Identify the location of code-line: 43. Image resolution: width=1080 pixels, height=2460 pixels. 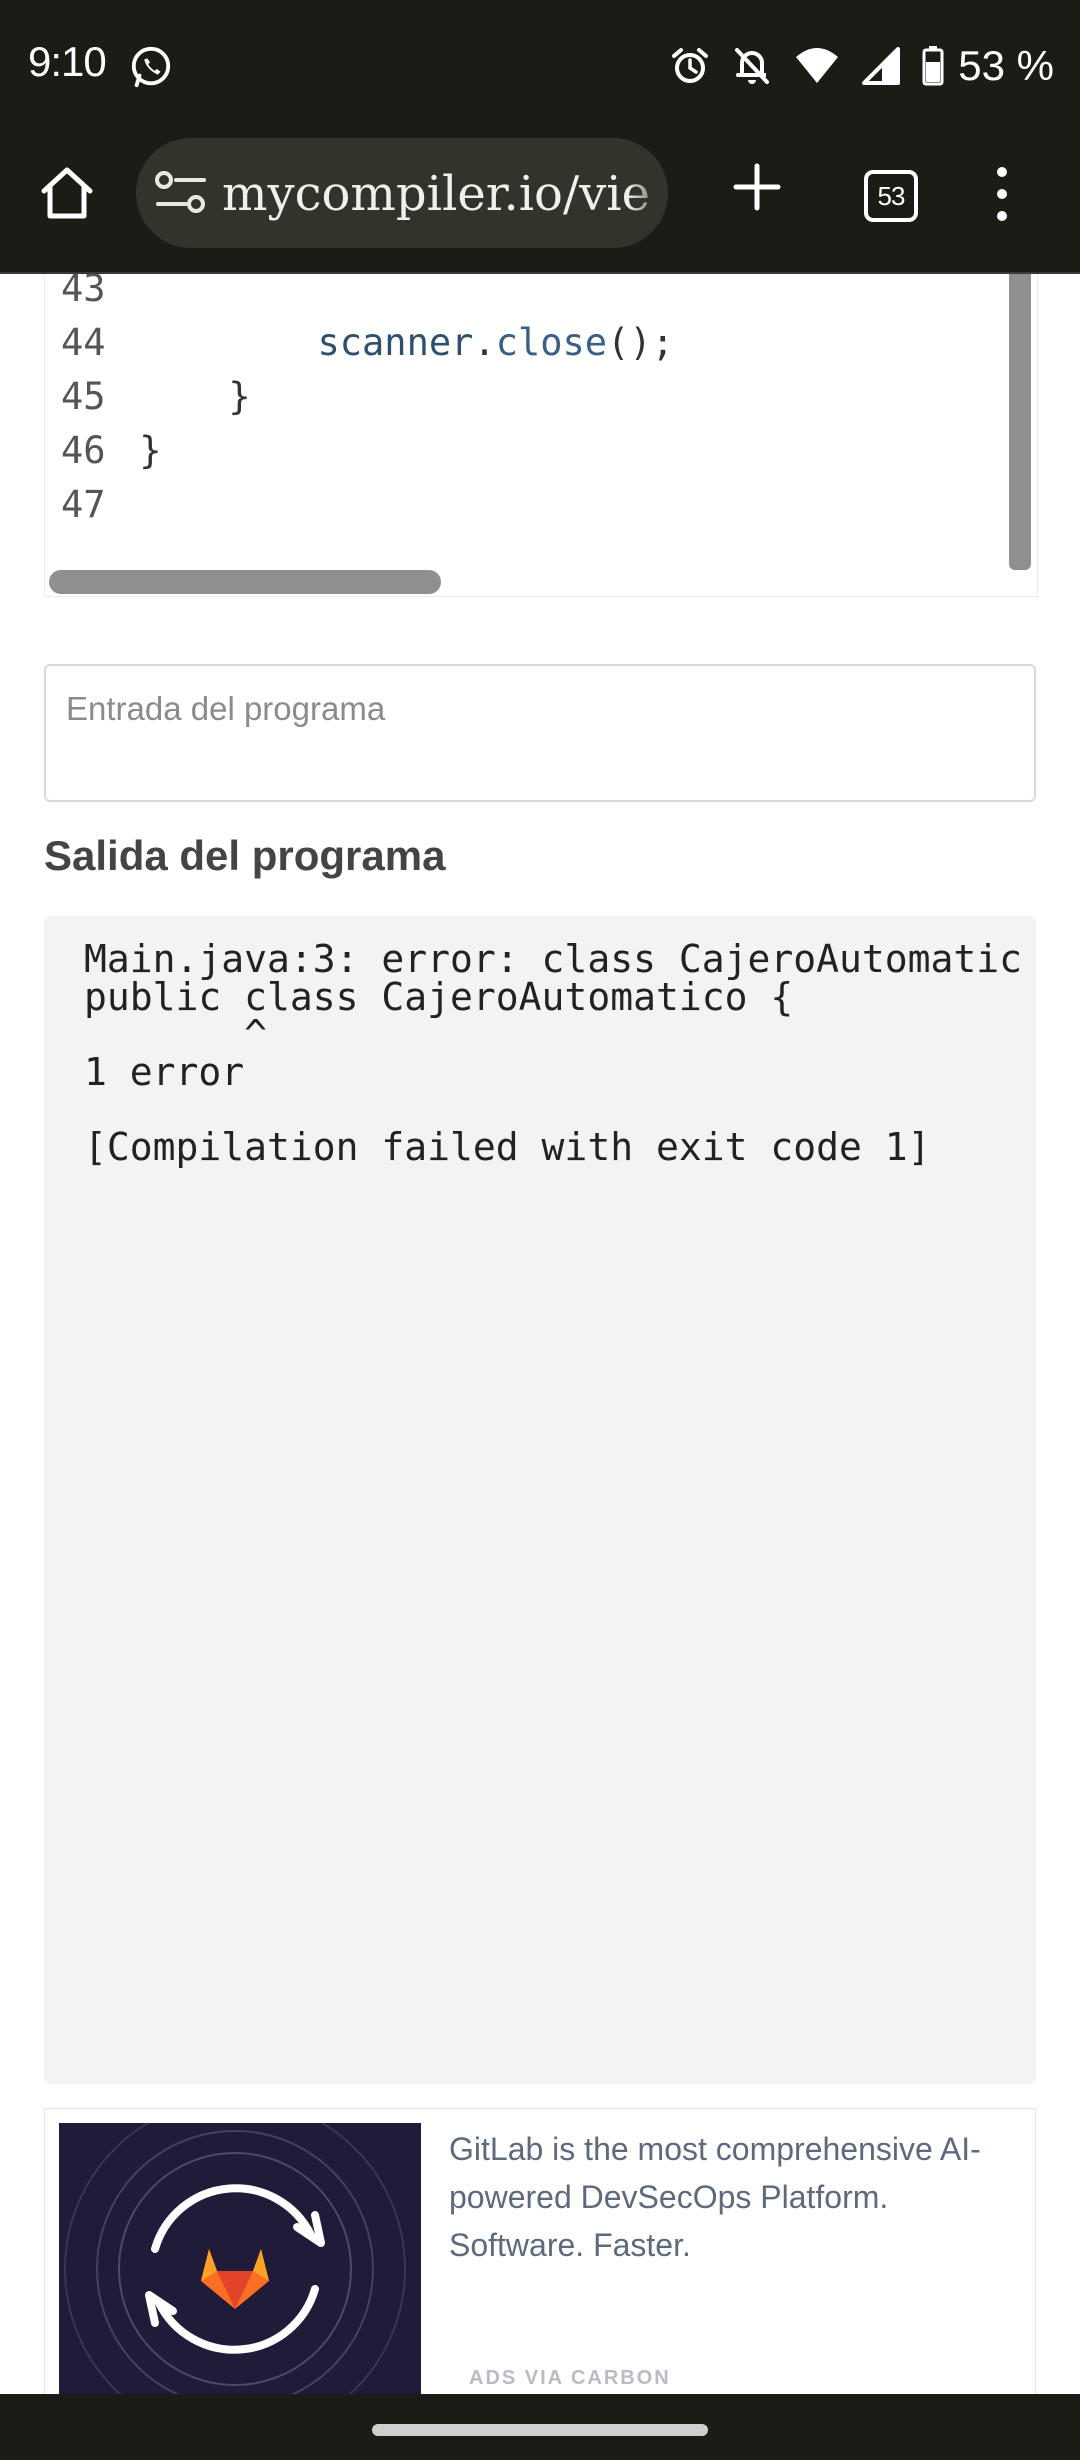
(92, 295).